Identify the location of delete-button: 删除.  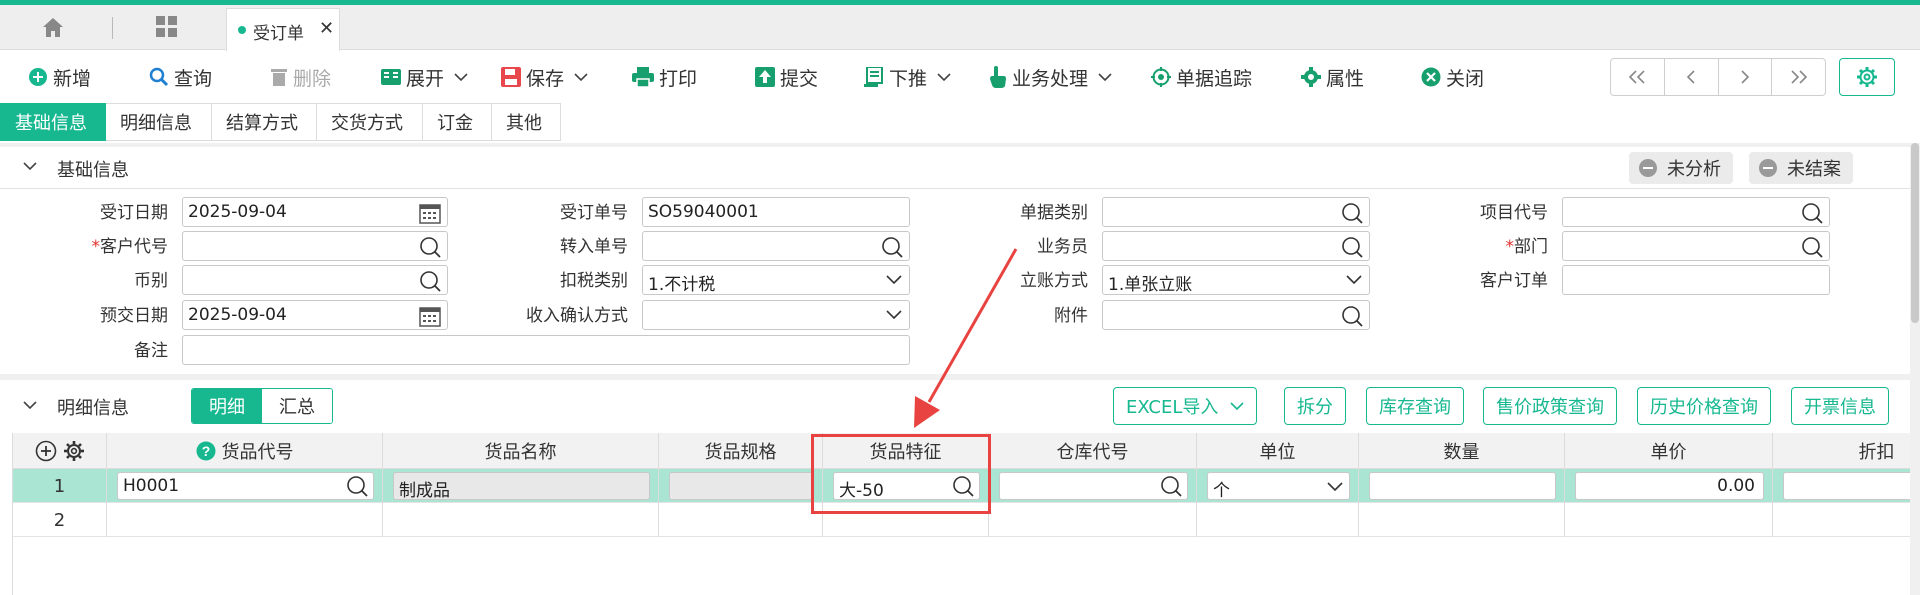
(300, 77).